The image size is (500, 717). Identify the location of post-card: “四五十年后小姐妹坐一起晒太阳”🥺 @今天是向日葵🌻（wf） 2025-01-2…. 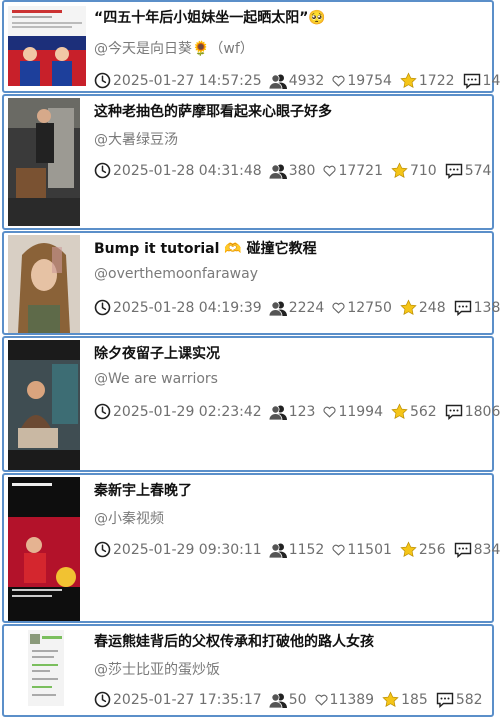
(251, 46).